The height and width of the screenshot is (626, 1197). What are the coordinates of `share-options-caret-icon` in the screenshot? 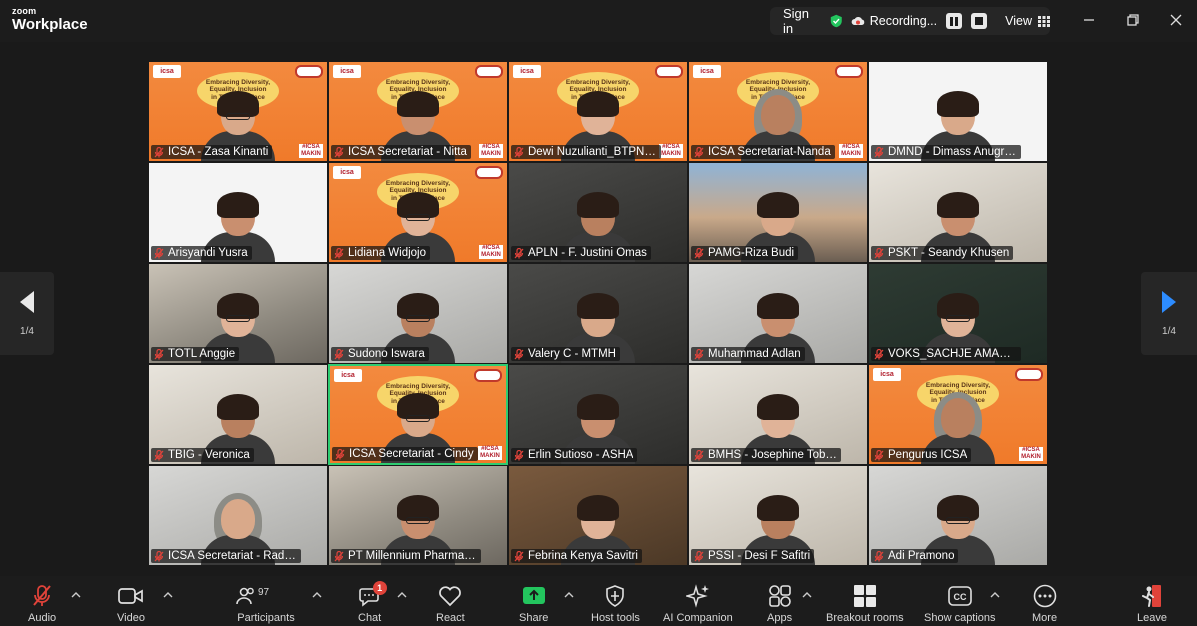 It's located at (569, 595).